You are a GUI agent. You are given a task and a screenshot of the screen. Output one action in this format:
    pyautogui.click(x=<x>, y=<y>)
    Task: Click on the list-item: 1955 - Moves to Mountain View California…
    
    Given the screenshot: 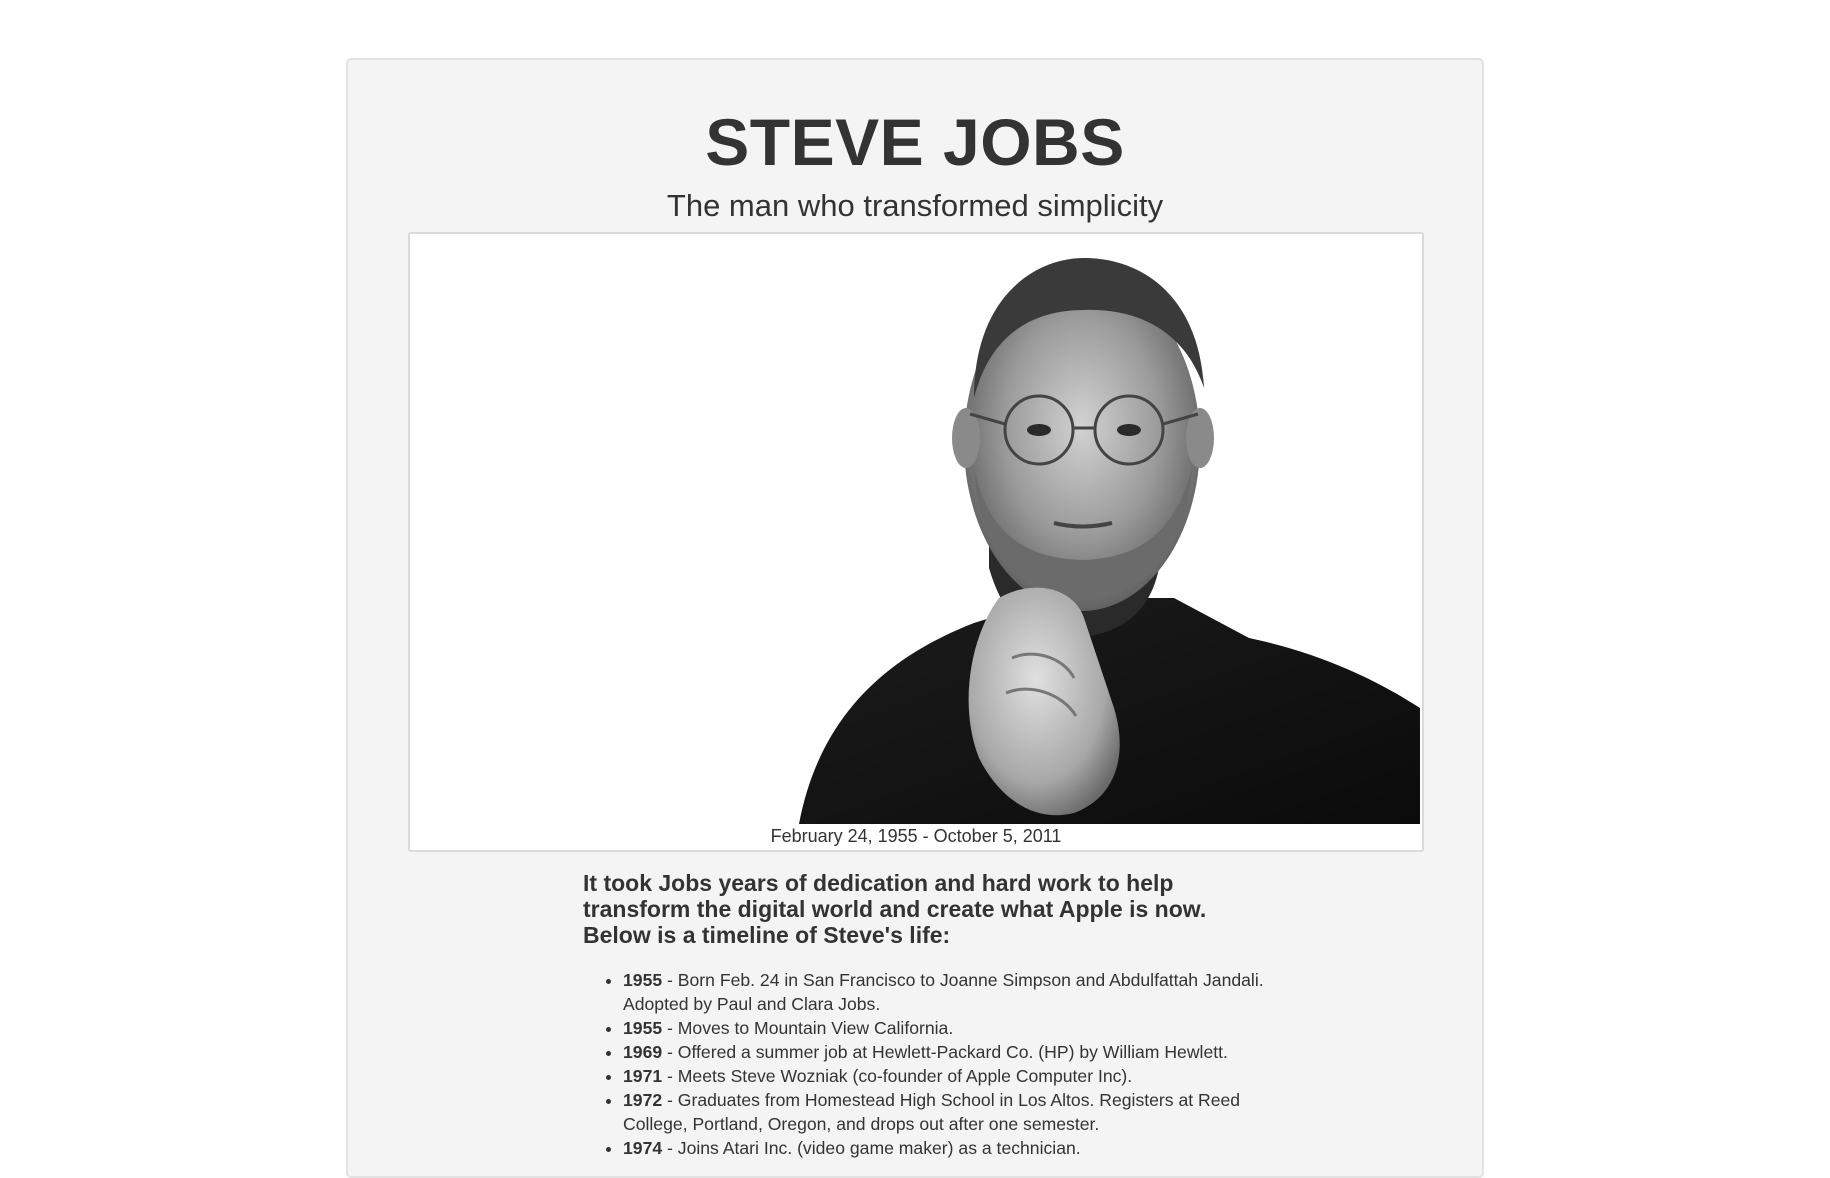 What is the action you would take?
    pyautogui.click(x=963, y=1028)
    